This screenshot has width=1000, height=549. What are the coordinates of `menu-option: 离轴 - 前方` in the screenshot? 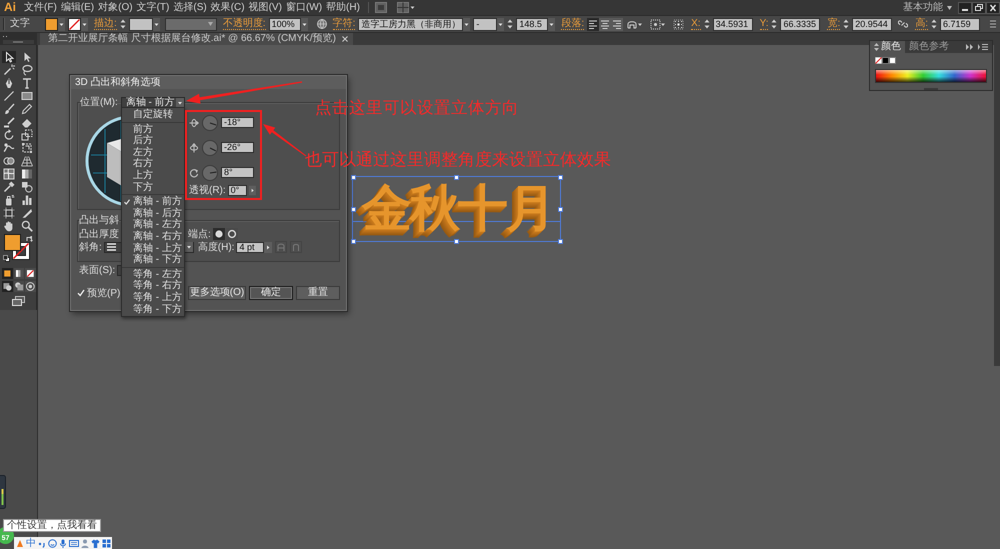 It's located at (153, 202).